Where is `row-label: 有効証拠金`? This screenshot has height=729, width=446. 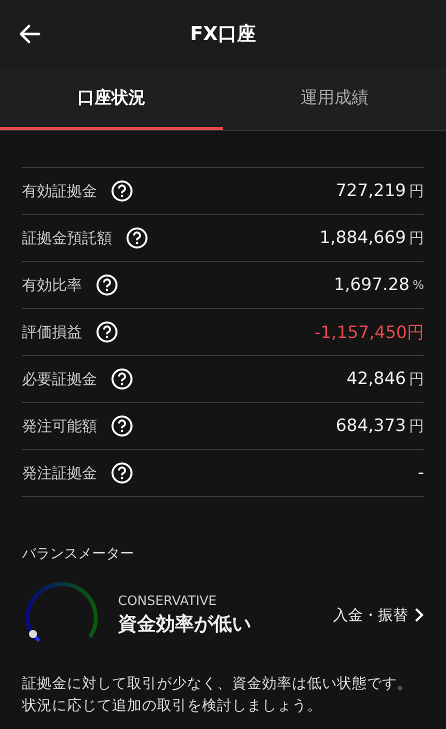 row-label: 有効証拠金 is located at coordinates (59, 191).